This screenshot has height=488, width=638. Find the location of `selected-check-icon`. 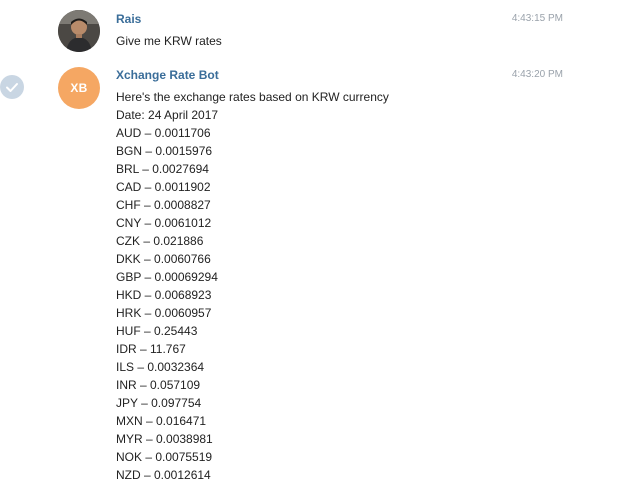

selected-check-icon is located at coordinates (12, 87).